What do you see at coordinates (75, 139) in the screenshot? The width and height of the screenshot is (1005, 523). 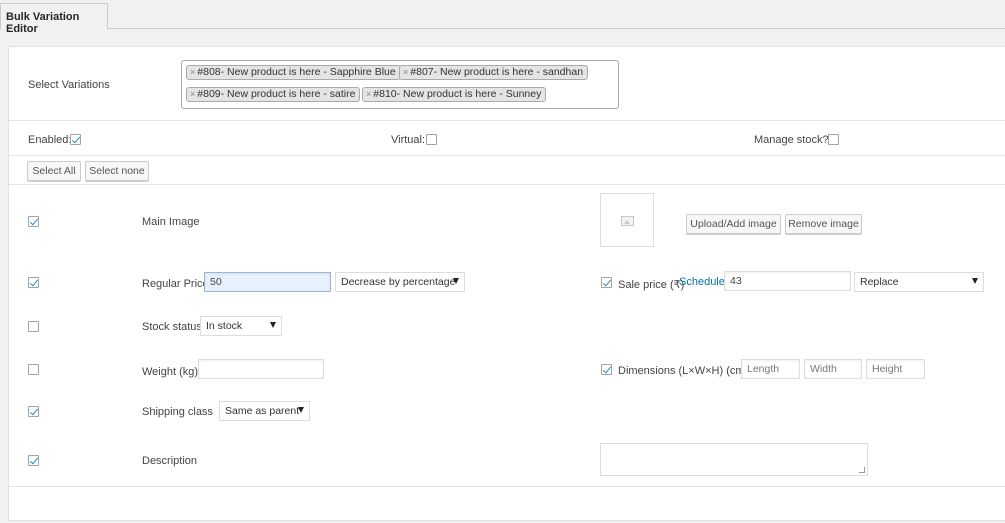 I see `enabled-checkbox` at bounding box center [75, 139].